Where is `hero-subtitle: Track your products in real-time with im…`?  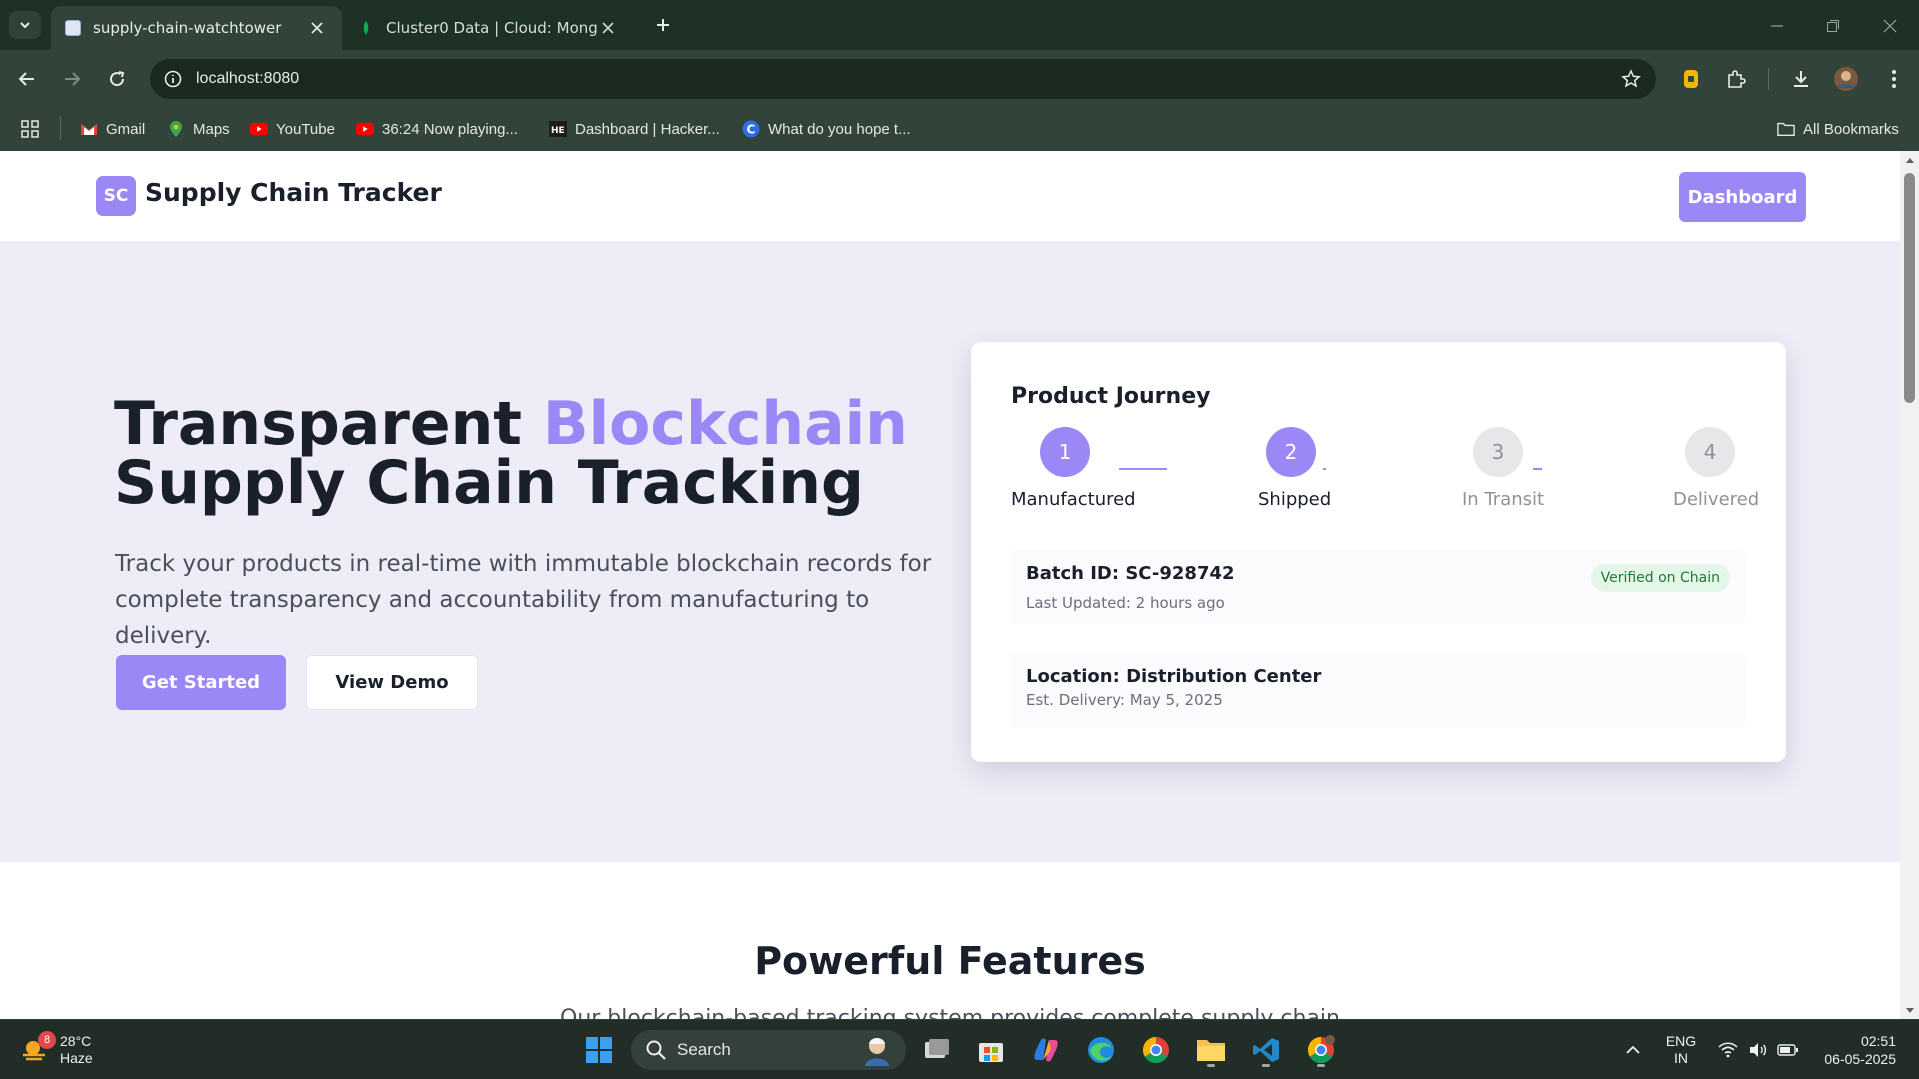
hero-subtitle: Track your products in real-time with im… is located at coordinates (523, 600).